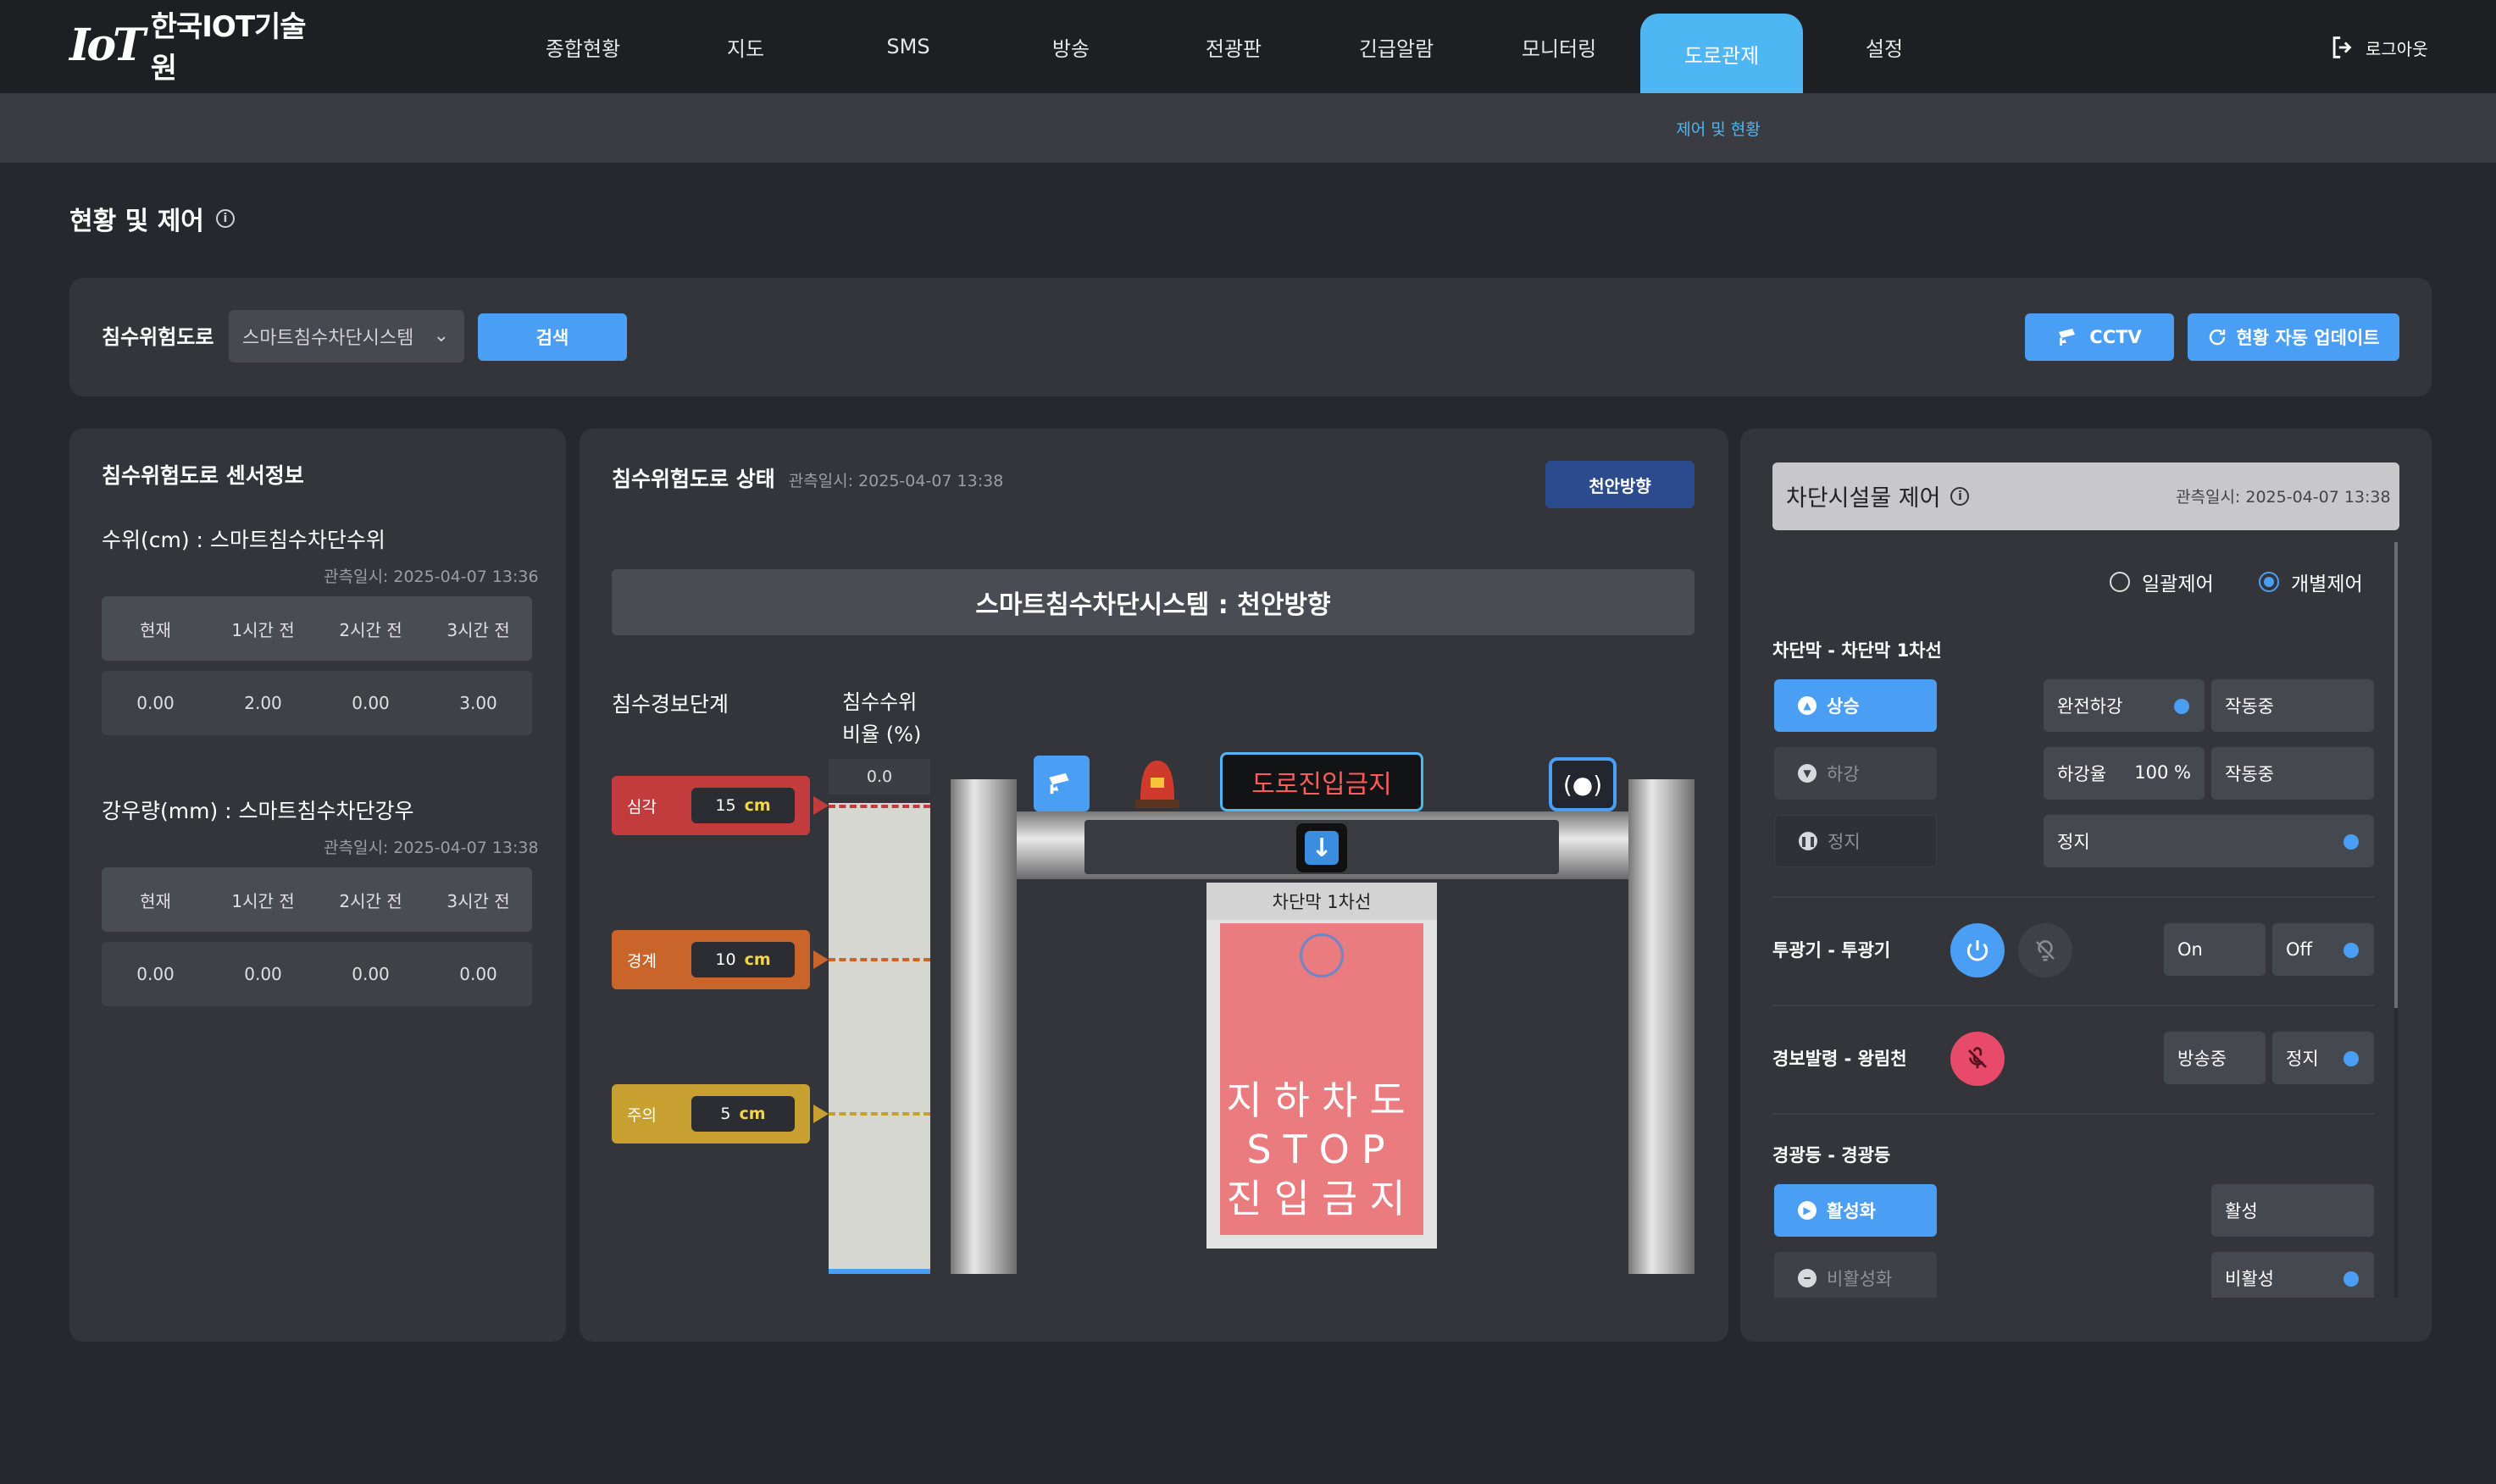  Describe the element at coordinates (1322, 955) in the screenshot. I see `curtain-ring-icon` at that location.